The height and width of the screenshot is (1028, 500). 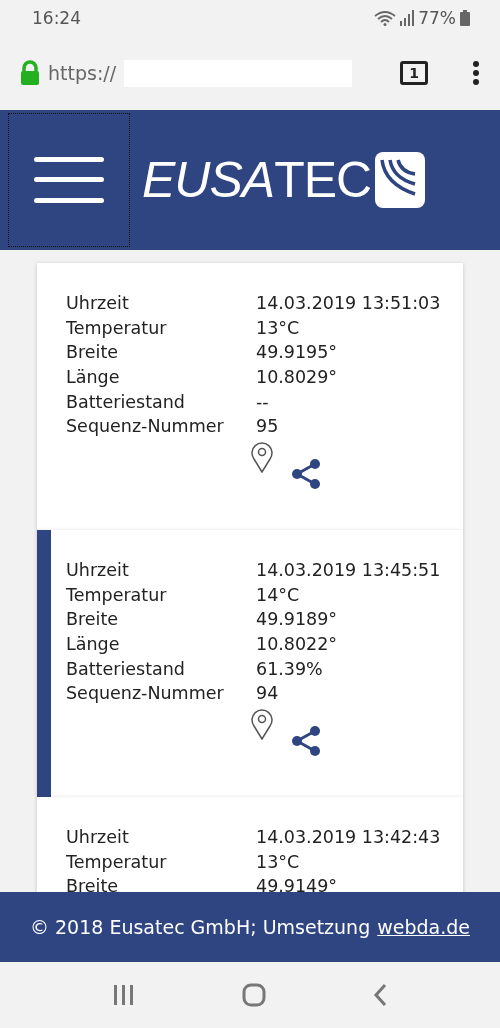 I want to click on home-icon, so click(x=254, y=995).